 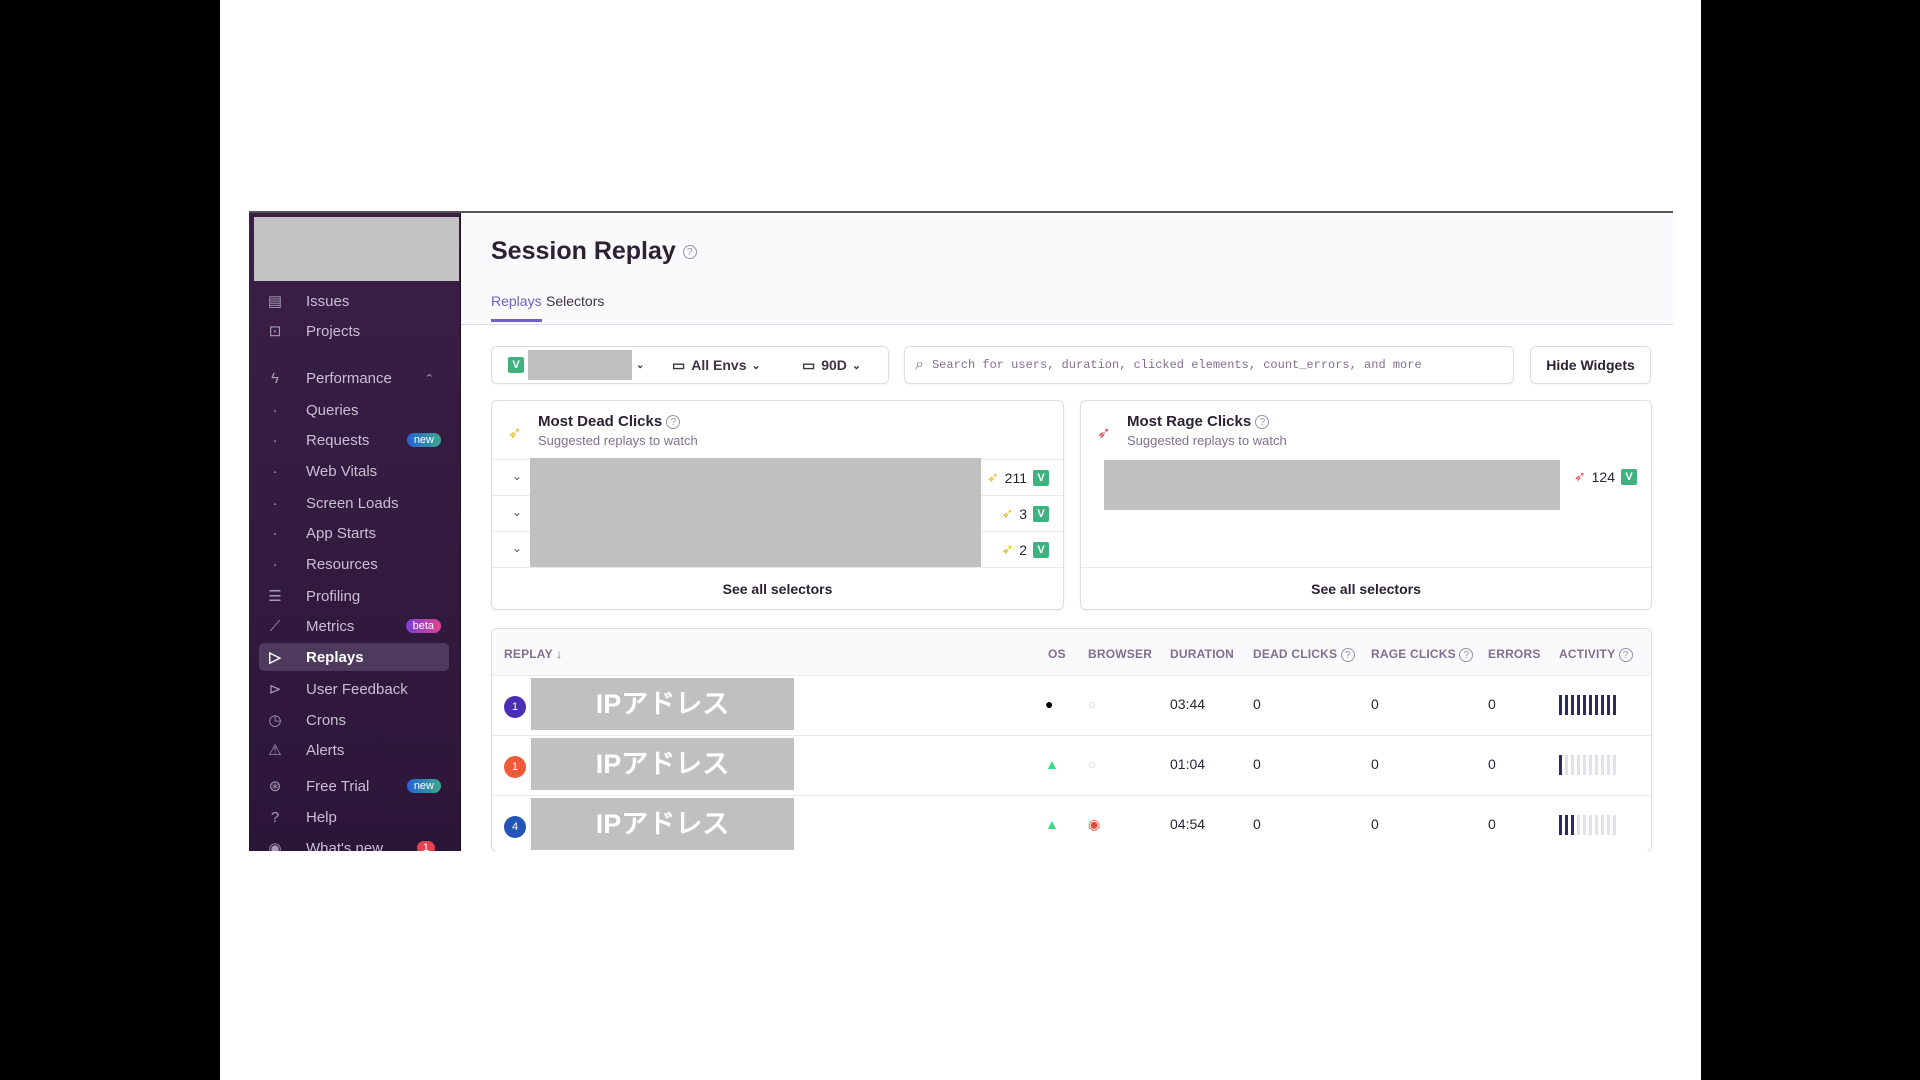 What do you see at coordinates (338, 440) in the screenshot?
I see `sidebar-item-label: Requests` at bounding box center [338, 440].